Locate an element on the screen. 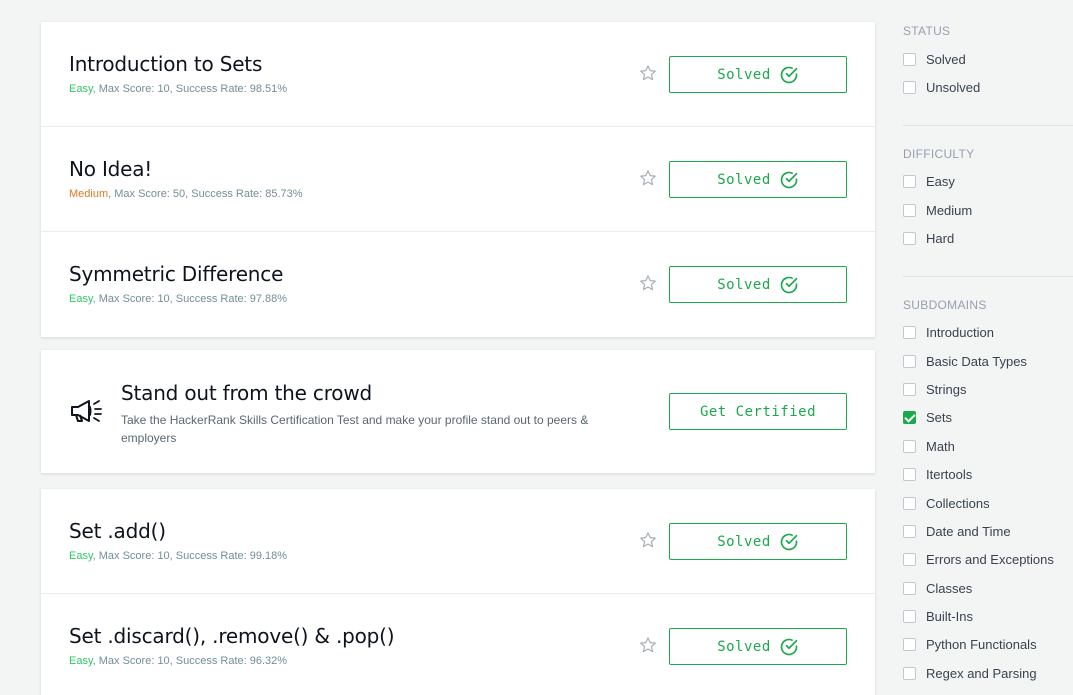  filter-errors-and-exceptions: Errors and Exceptions is located at coordinates (978, 559).